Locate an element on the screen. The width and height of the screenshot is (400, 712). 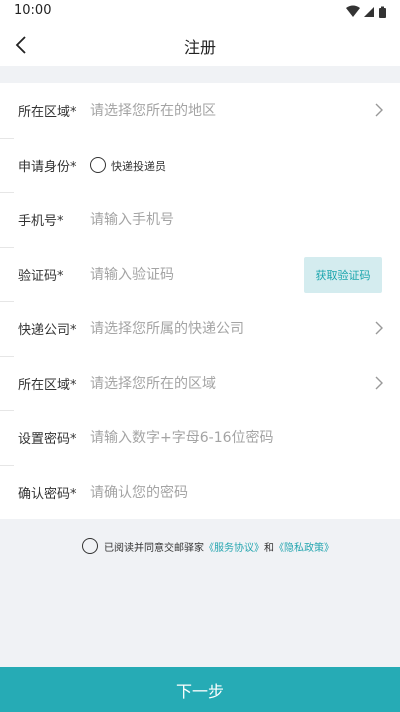
code-input: 请输入验证码 is located at coordinates (132, 274).